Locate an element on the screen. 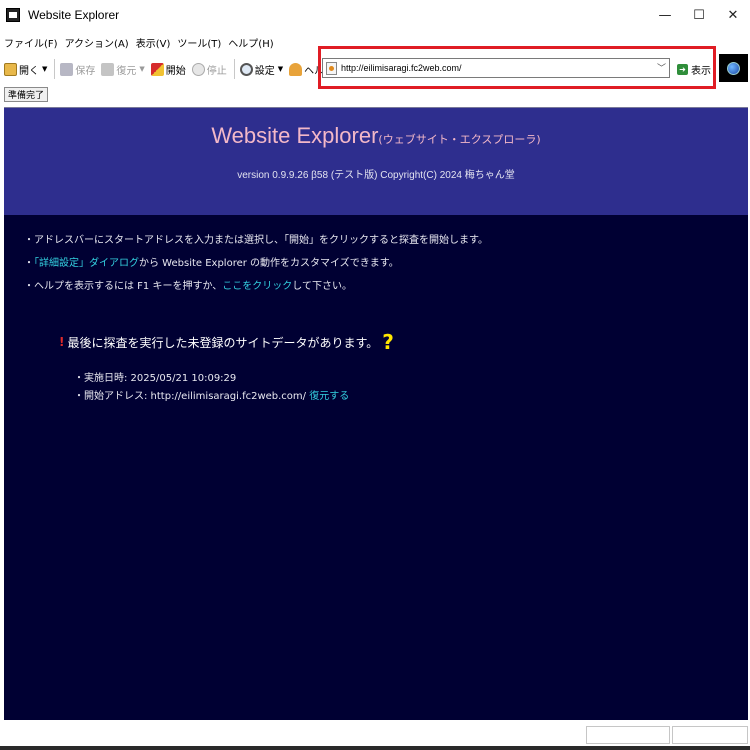 The image size is (750, 750). taskbar-strip is located at coordinates (375, 748).